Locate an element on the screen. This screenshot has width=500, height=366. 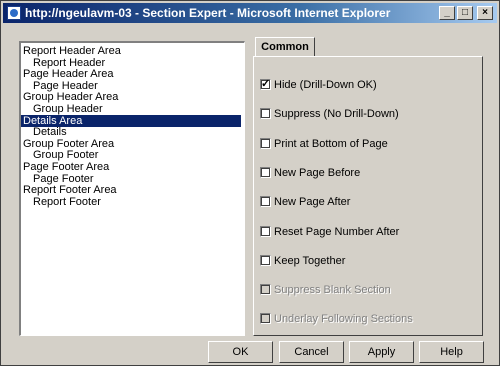
list-item-label: Report Footer is located at coordinates (67, 201).